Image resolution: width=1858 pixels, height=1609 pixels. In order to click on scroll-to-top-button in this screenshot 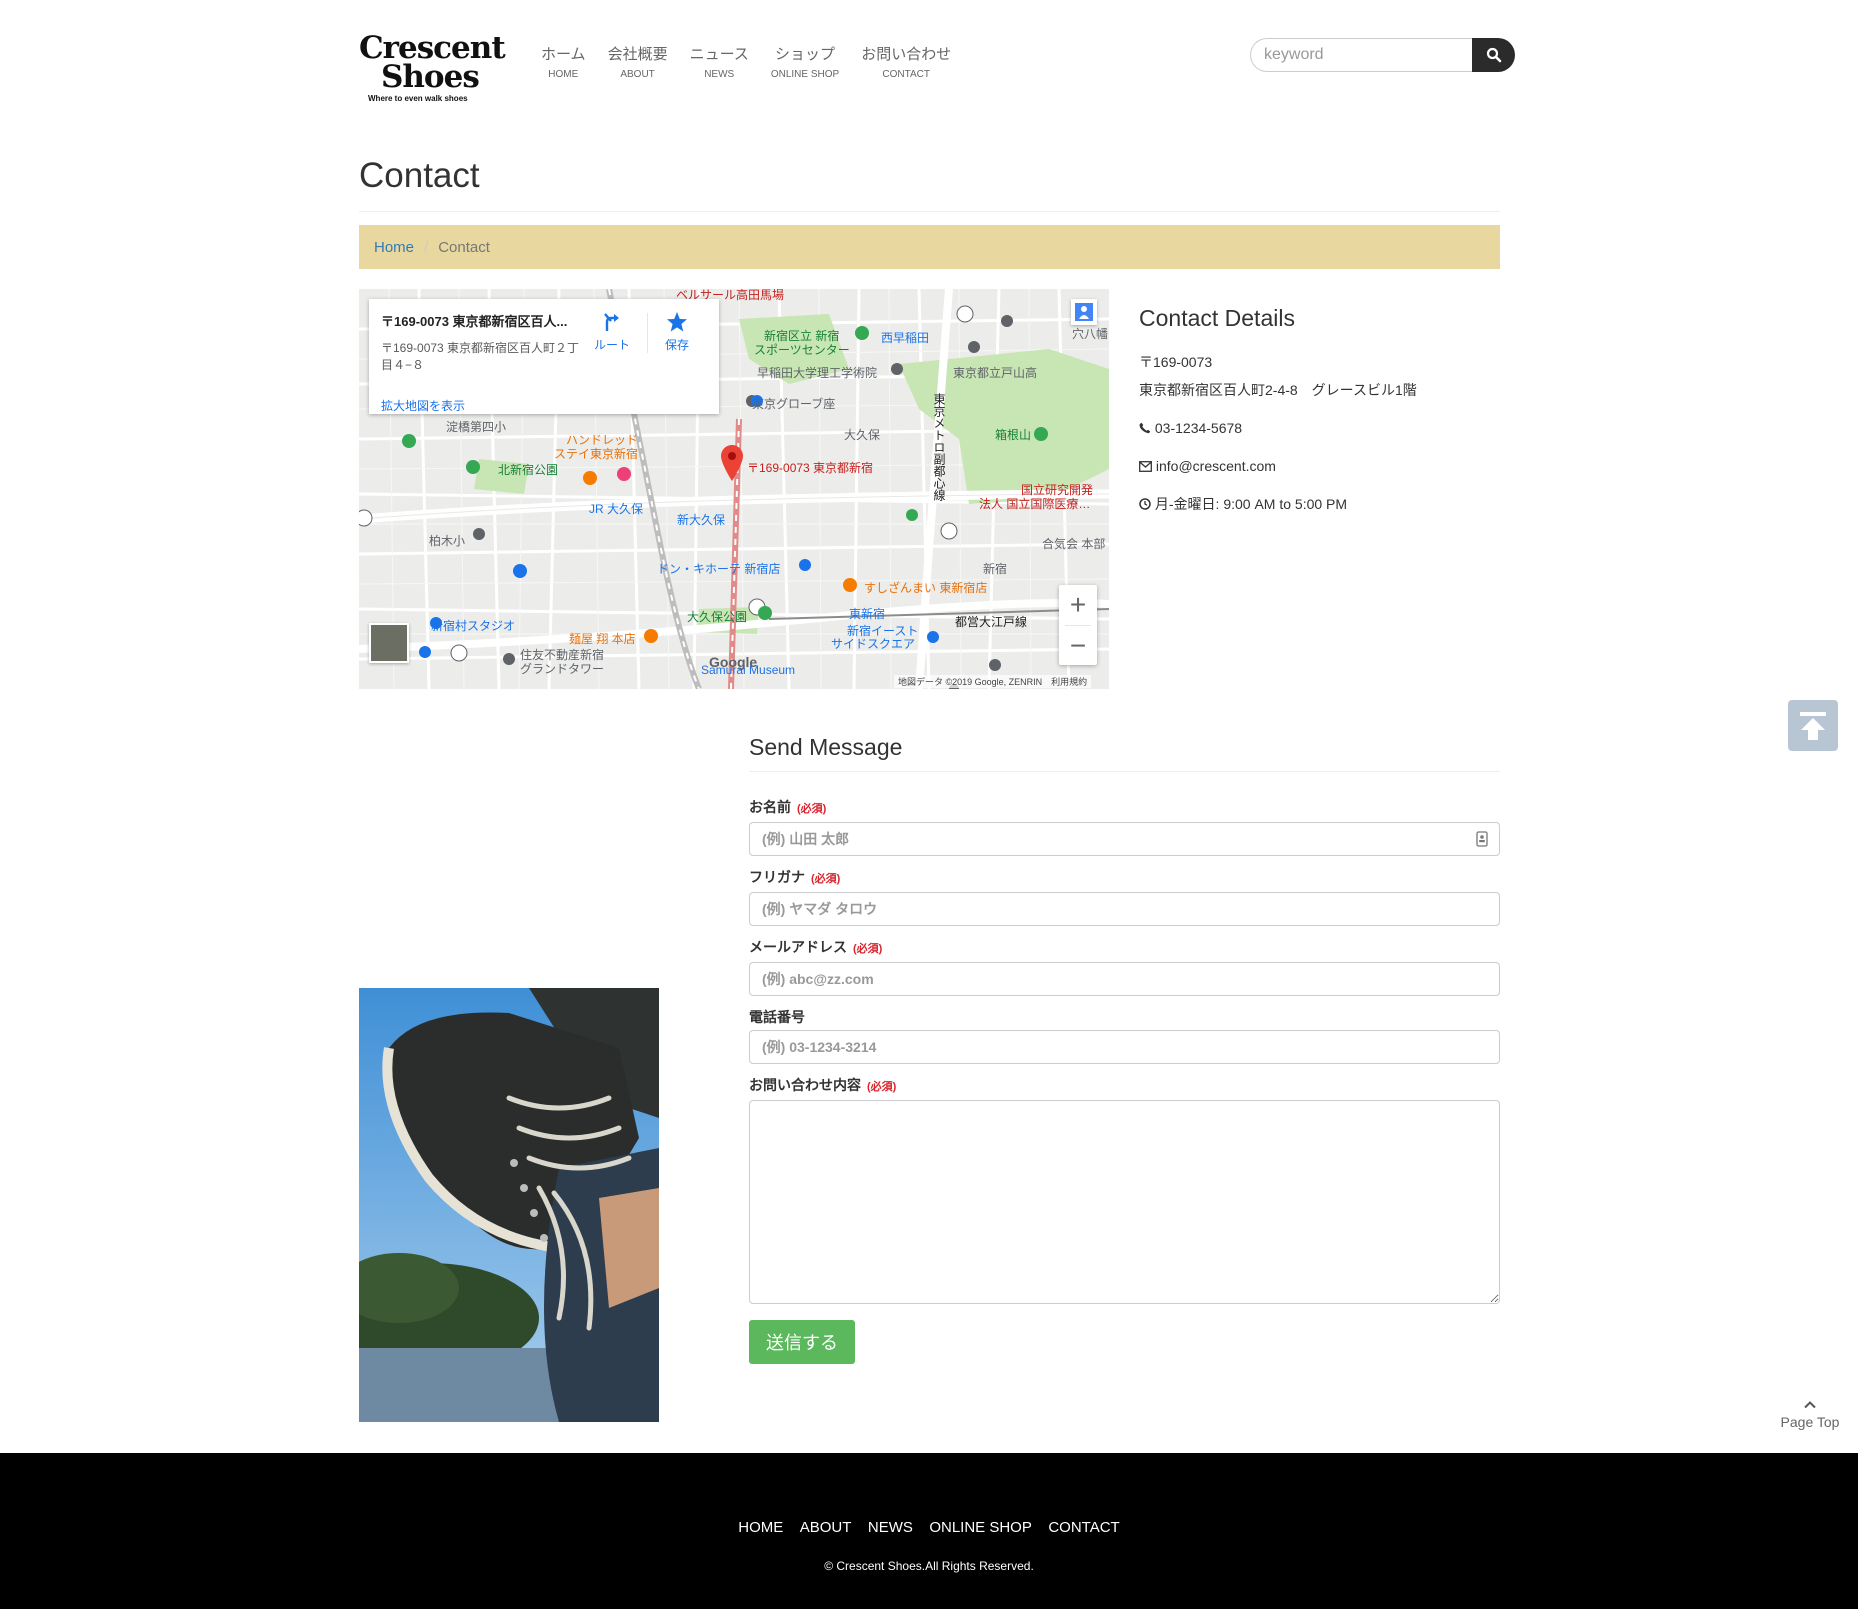, I will do `click(1813, 725)`.